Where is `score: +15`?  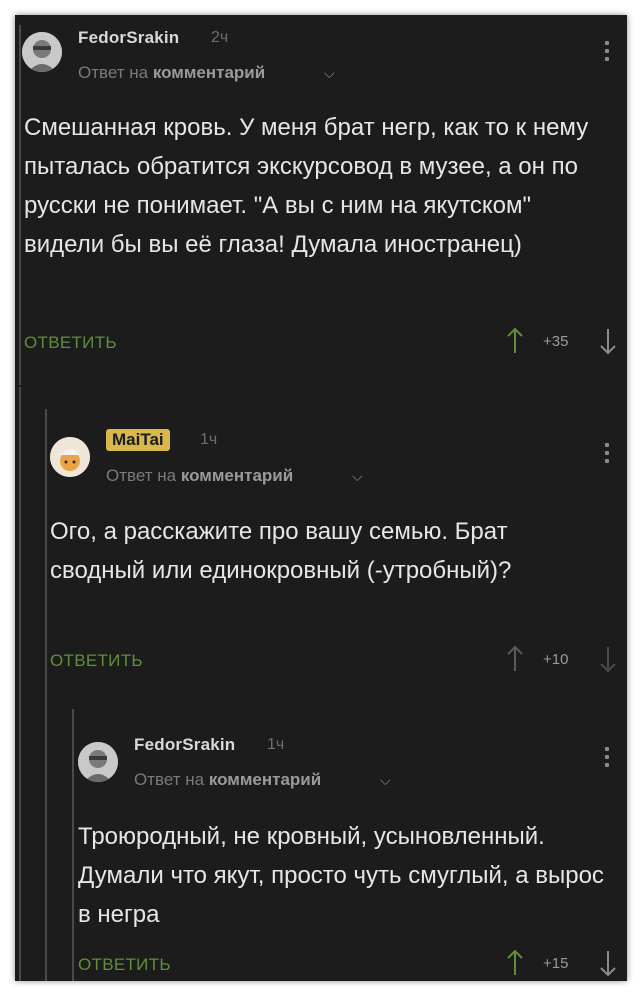 score: +15 is located at coordinates (556, 963).